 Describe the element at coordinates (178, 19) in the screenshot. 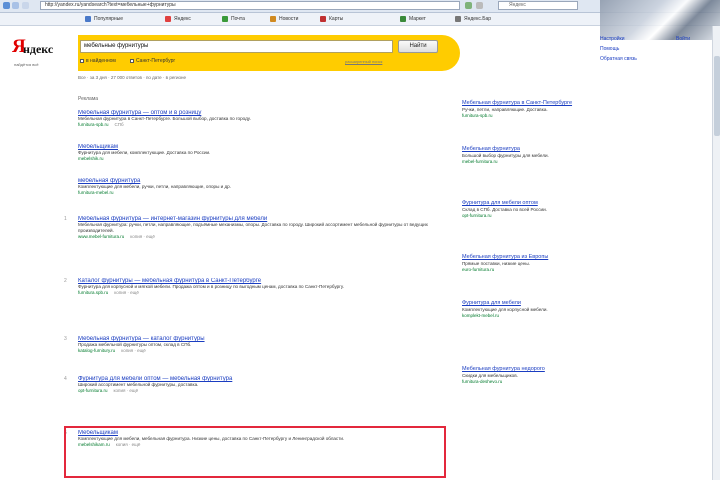

I see `bookmark-item: Яндекс` at that location.